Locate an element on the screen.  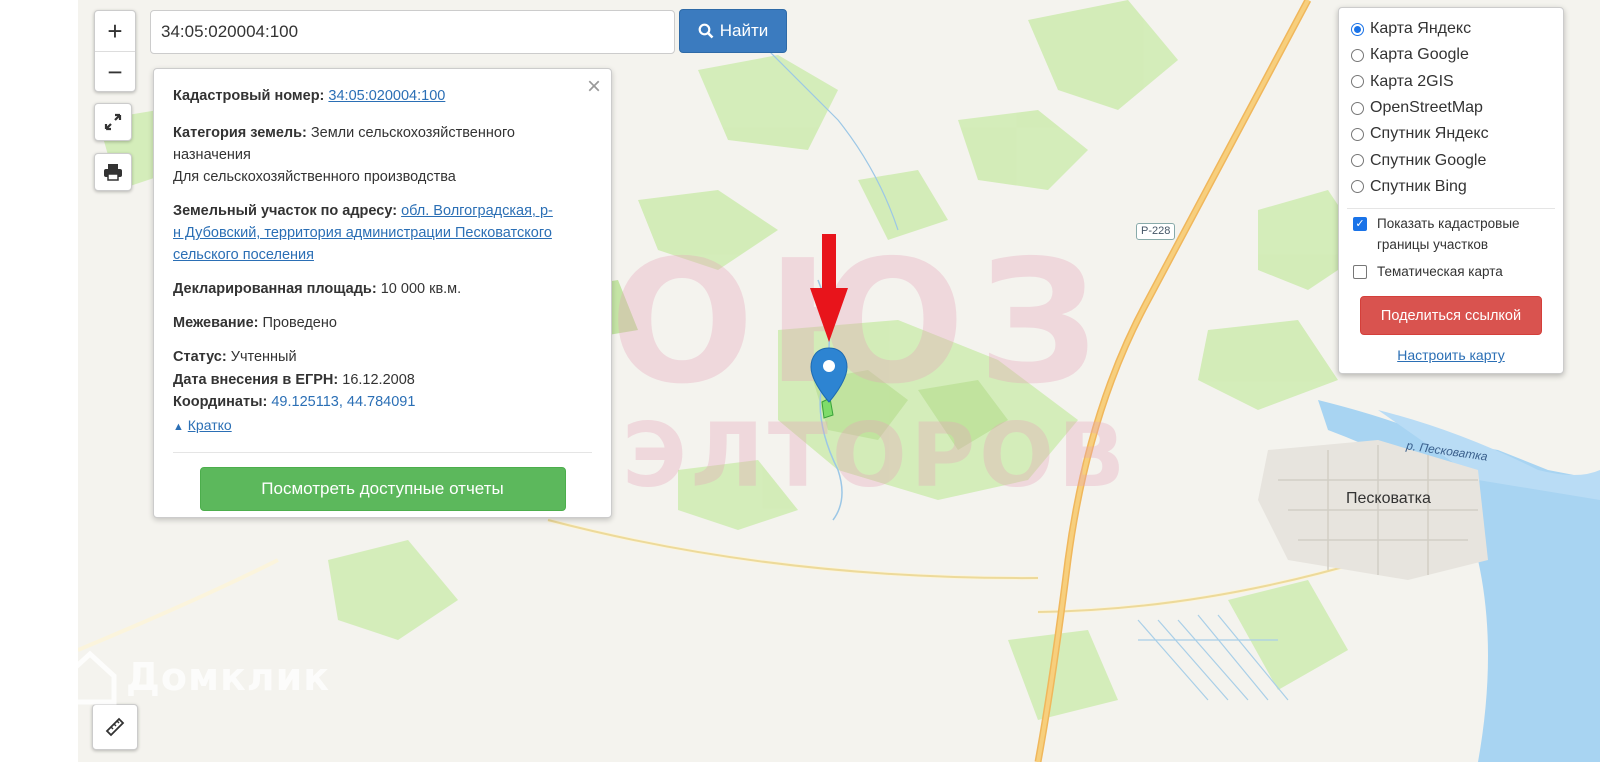
land-use-value: Для сельскохозяйственного производства is located at coordinates (314, 177).